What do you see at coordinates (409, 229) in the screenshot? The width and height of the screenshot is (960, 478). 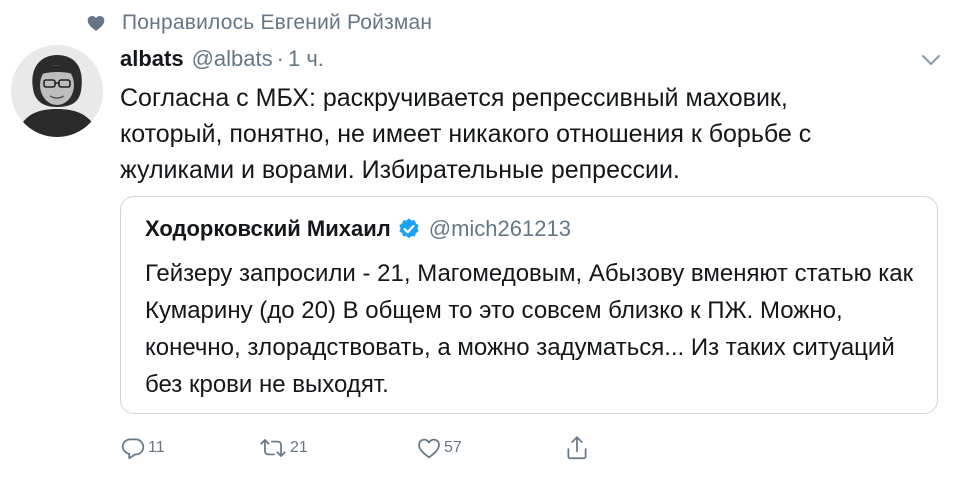 I see `verified-badge-icon` at bounding box center [409, 229].